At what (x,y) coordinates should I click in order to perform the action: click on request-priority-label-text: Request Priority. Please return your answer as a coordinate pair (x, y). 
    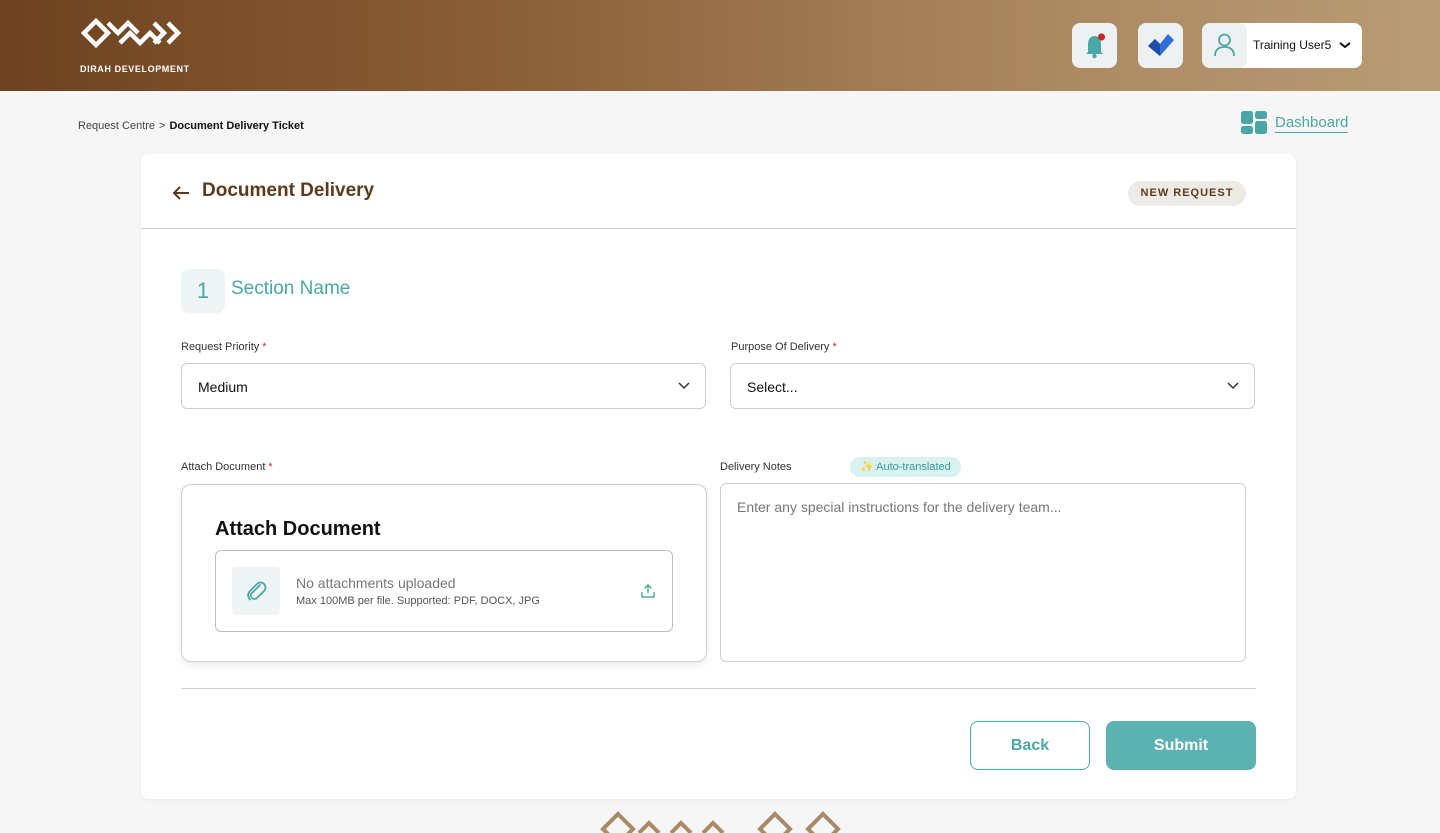
    Looking at the image, I should click on (220, 347).